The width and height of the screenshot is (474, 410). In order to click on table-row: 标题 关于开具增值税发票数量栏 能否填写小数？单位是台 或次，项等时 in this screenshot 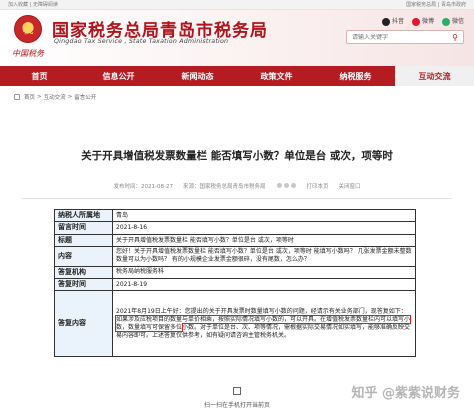, I will do `click(235, 240)`.